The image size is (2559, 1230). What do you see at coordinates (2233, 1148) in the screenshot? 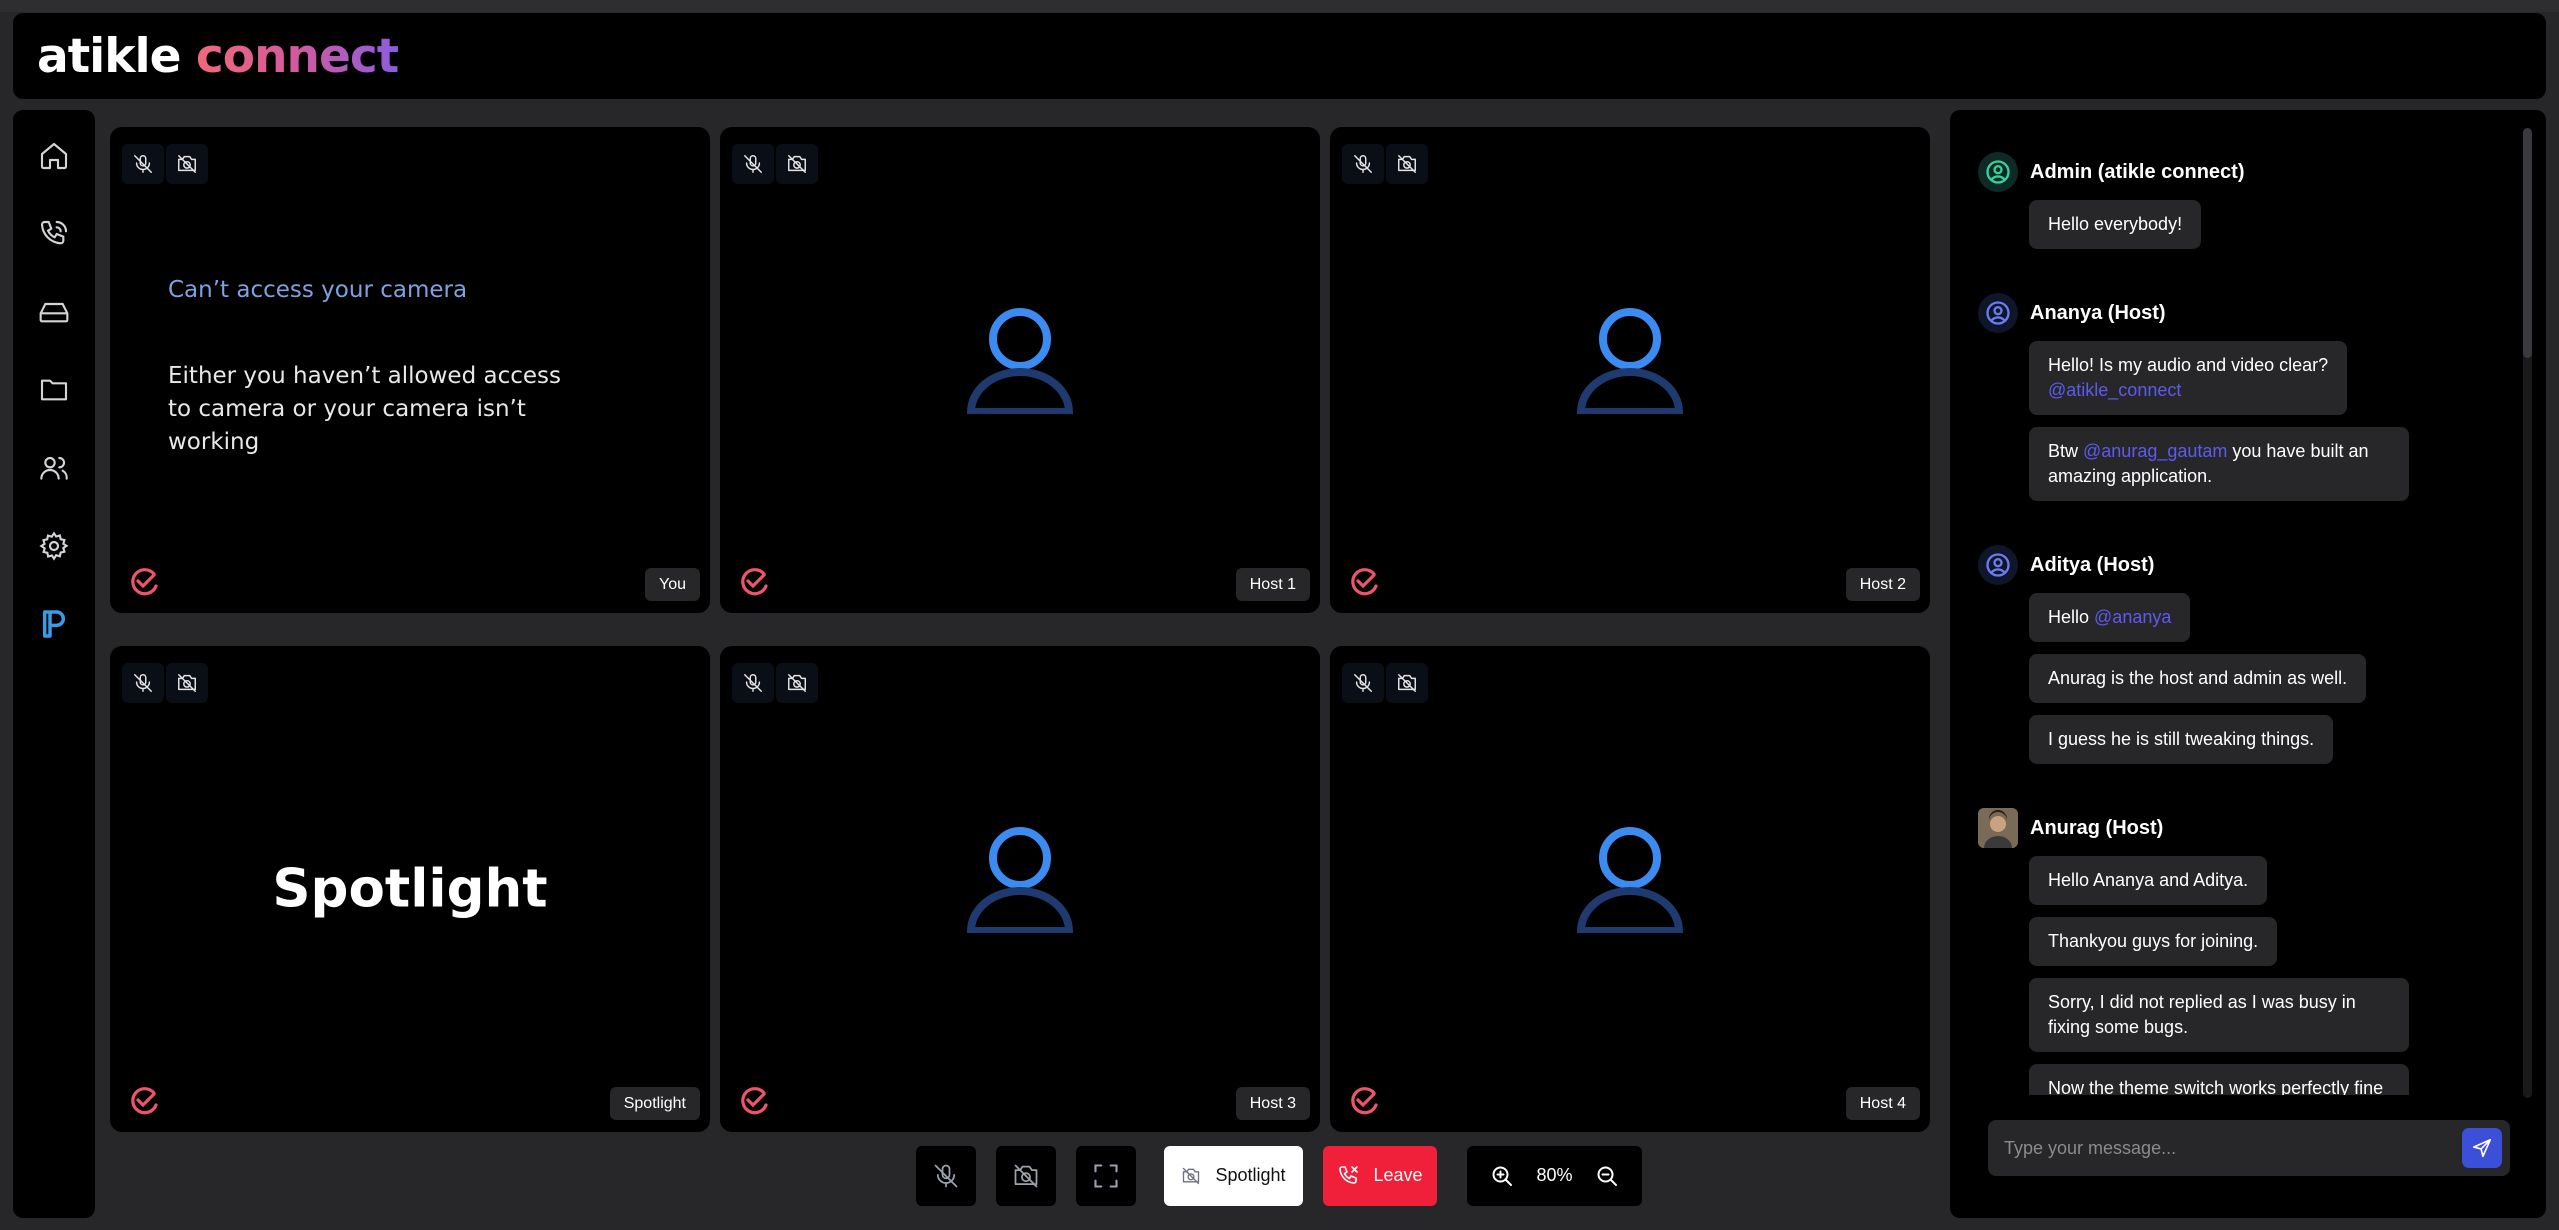
I see `chat-message-input` at bounding box center [2233, 1148].